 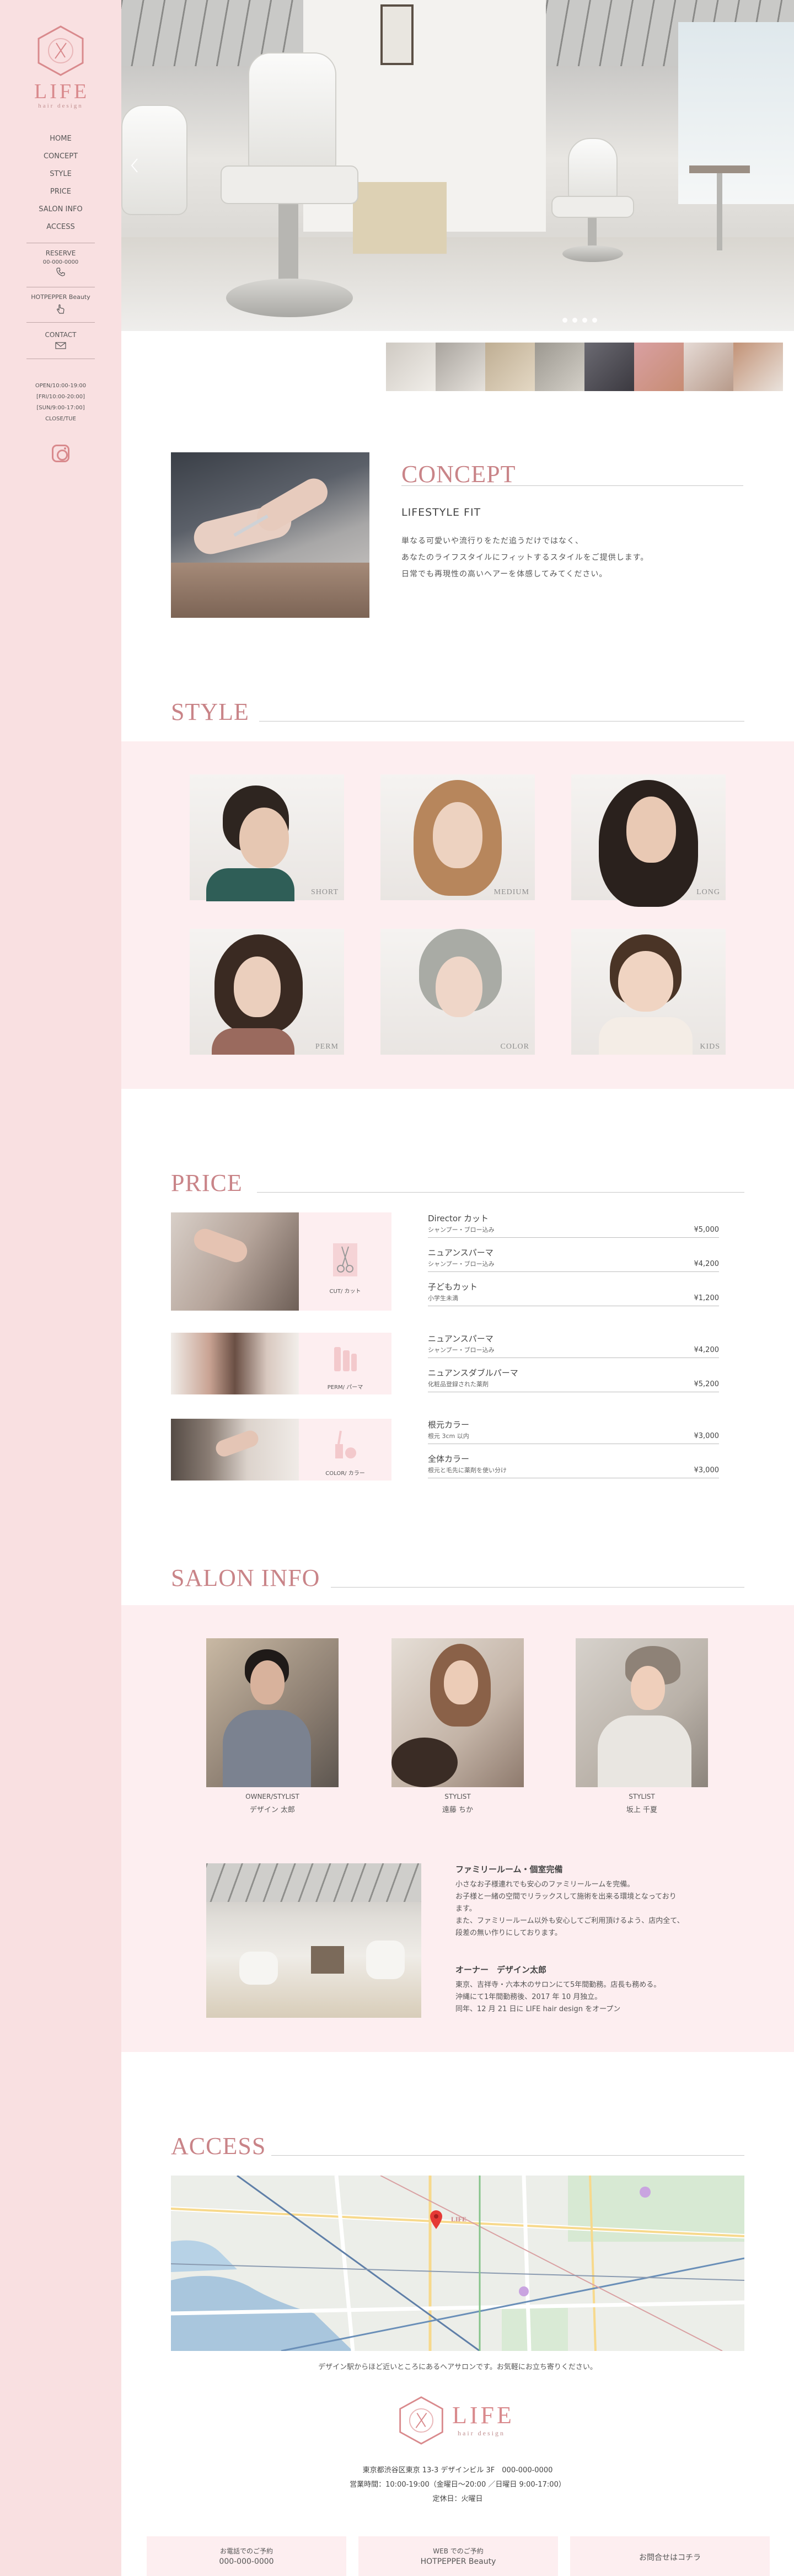 I want to click on hero-slider, so click(x=458, y=165).